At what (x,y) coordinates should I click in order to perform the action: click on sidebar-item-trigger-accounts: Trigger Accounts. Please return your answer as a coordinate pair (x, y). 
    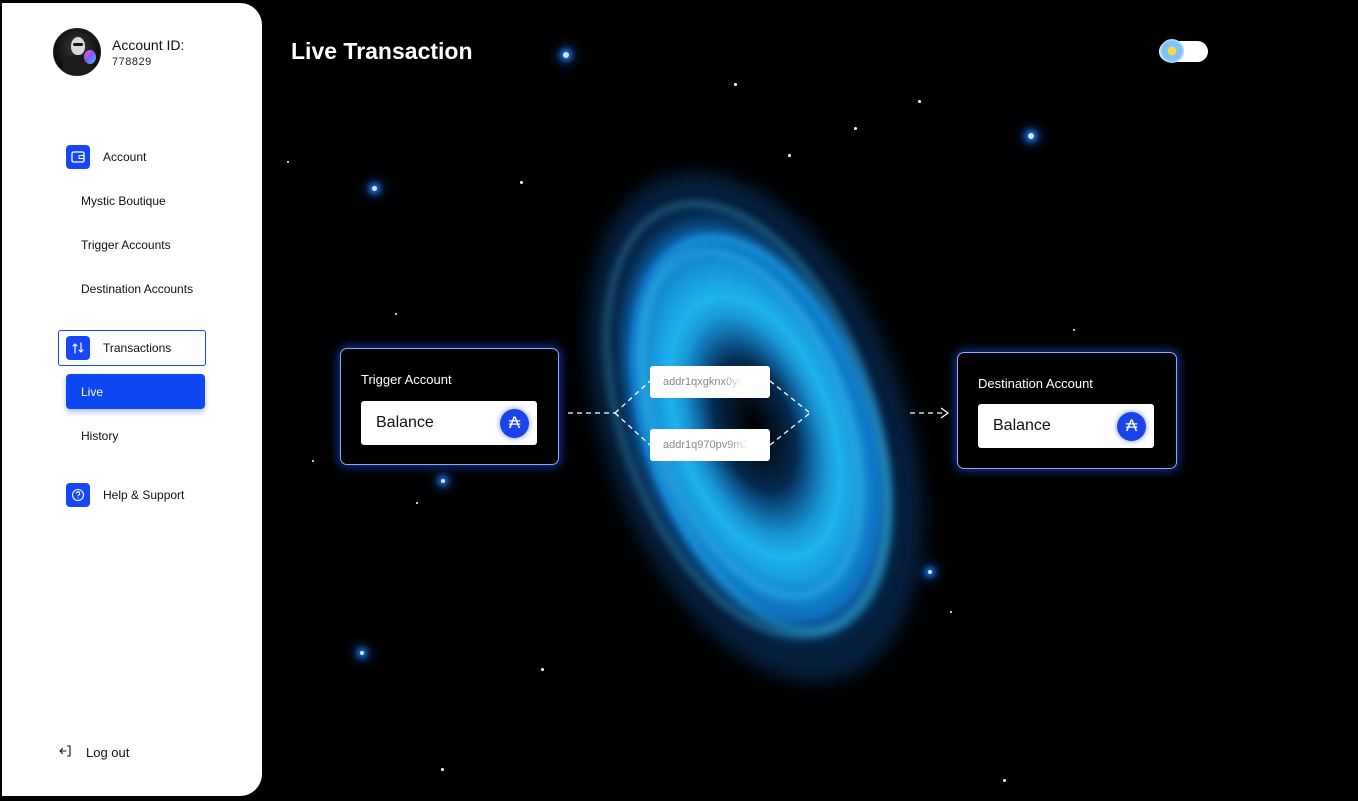
    Looking at the image, I should click on (126, 245).